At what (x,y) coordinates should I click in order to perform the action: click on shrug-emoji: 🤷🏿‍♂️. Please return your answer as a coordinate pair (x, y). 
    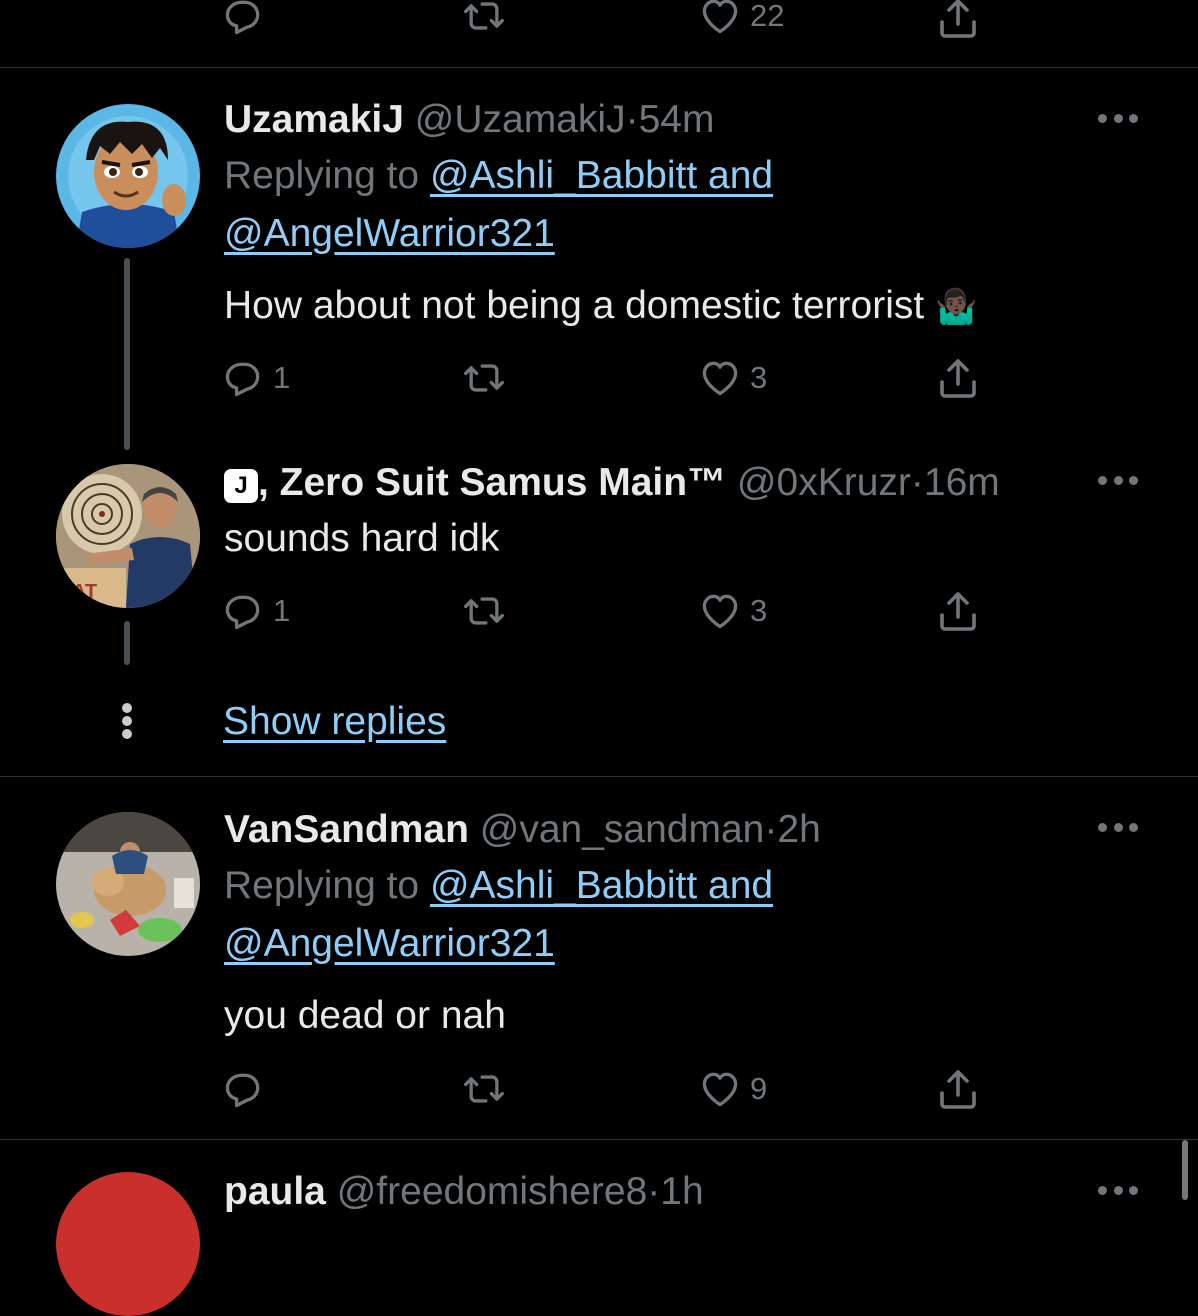
    Looking at the image, I should click on (956, 307).